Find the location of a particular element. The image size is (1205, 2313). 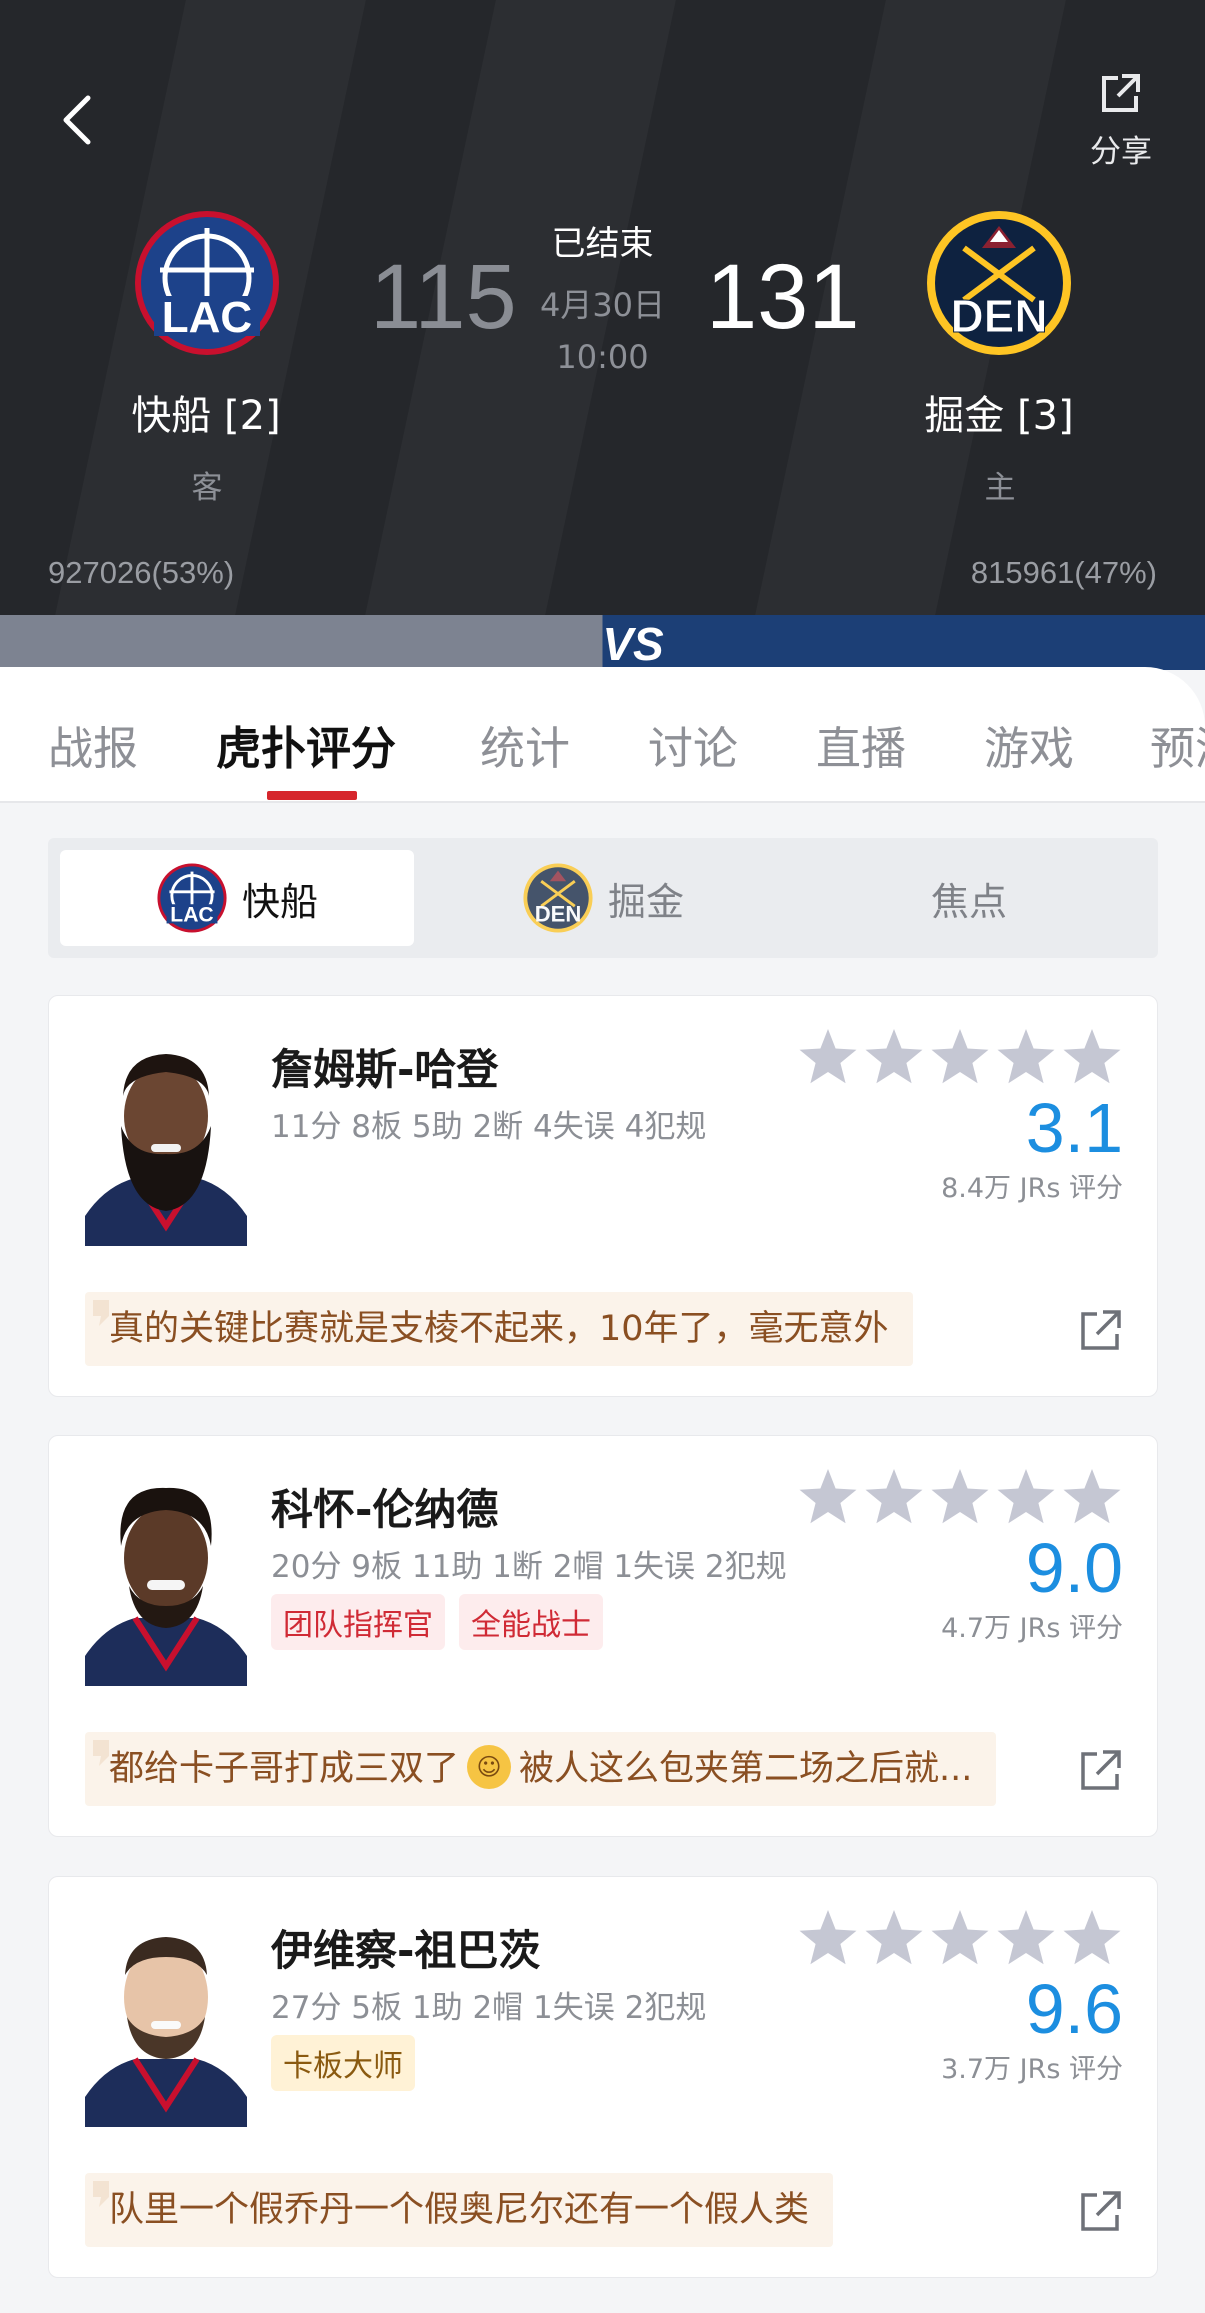

game-status: 已结束 is located at coordinates (602, 244).